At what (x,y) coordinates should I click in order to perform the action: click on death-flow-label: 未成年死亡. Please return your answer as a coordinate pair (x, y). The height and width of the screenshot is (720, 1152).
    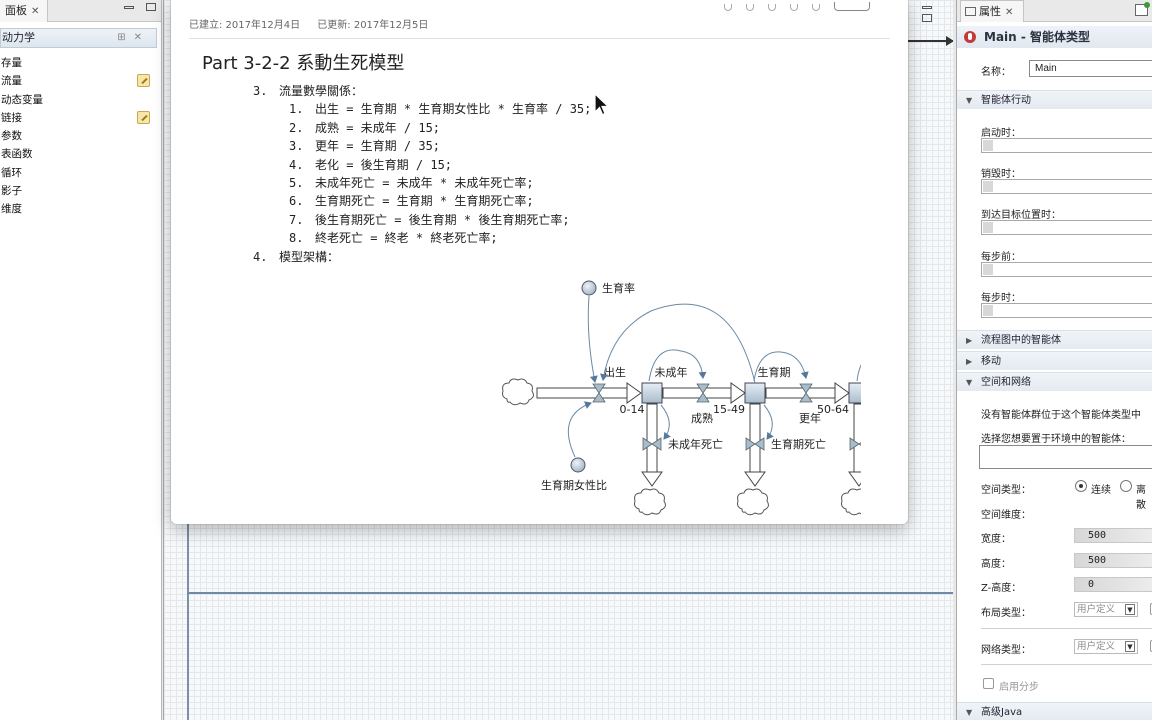
    Looking at the image, I should click on (695, 444).